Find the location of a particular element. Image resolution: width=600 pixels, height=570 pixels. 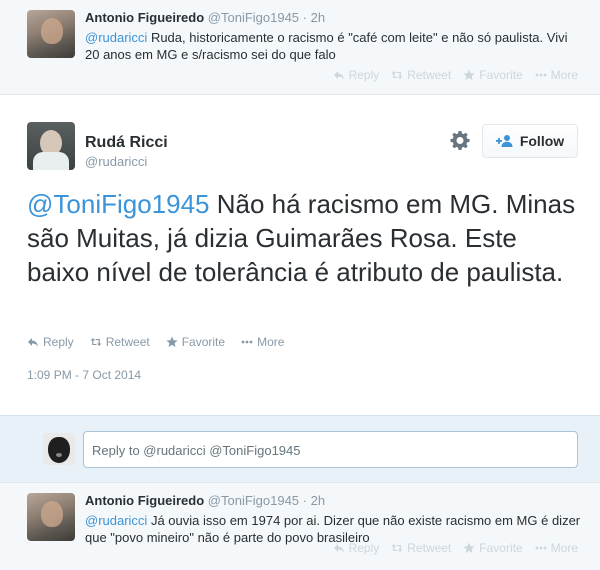

fullname: Rudá Ricci is located at coordinates (126, 143).